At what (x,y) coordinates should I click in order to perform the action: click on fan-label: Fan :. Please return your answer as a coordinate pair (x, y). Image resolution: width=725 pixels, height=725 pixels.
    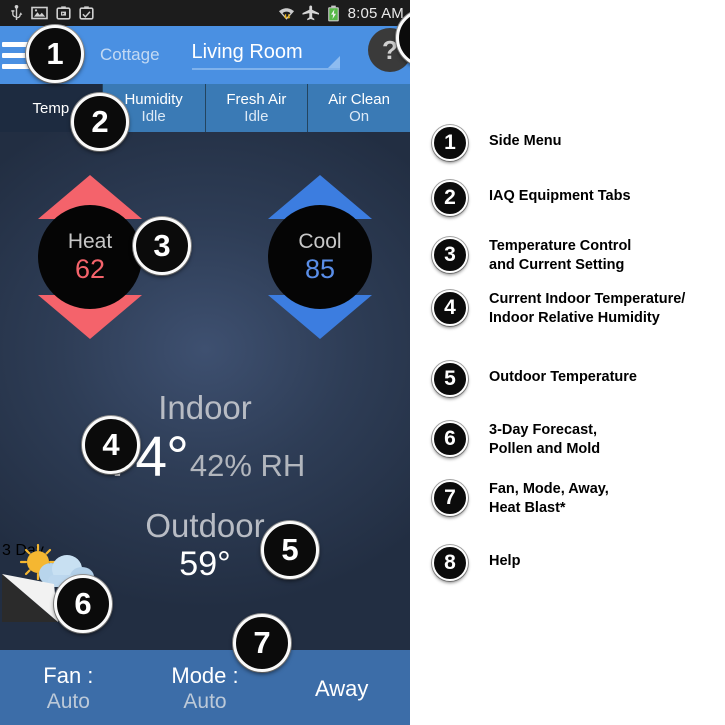
    Looking at the image, I should click on (68, 675).